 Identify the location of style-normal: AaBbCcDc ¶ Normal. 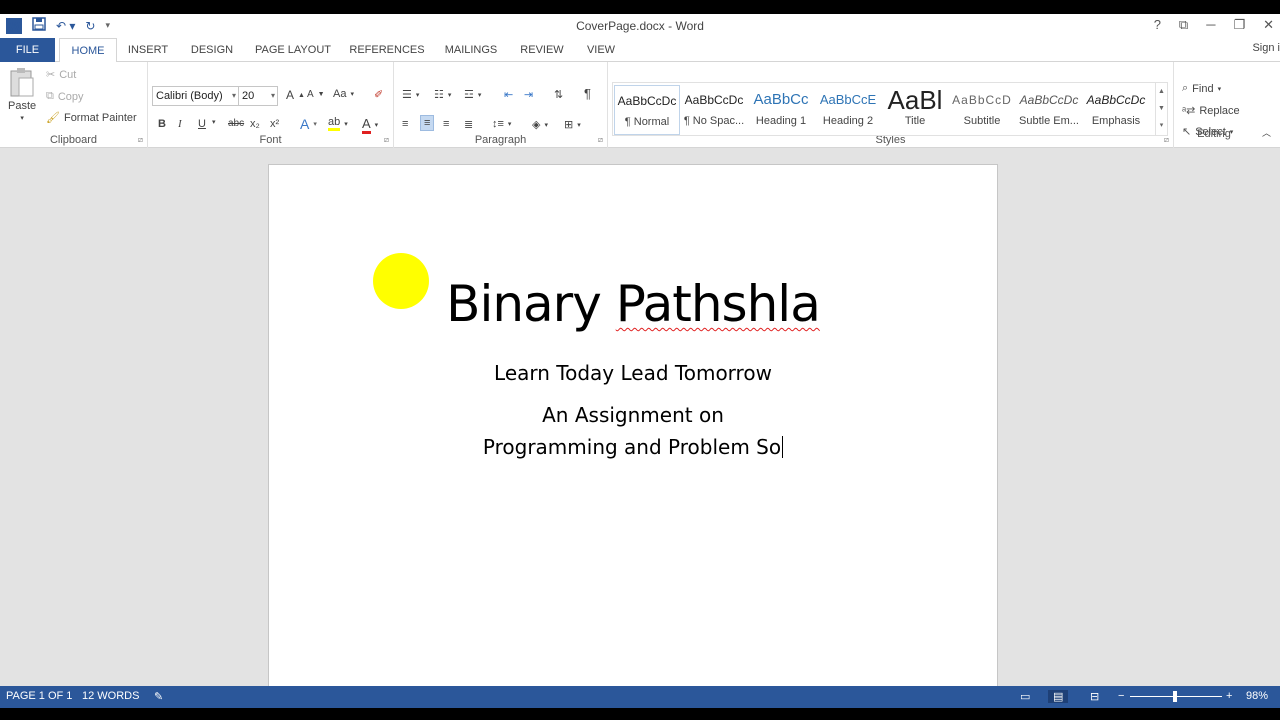
(647, 110).